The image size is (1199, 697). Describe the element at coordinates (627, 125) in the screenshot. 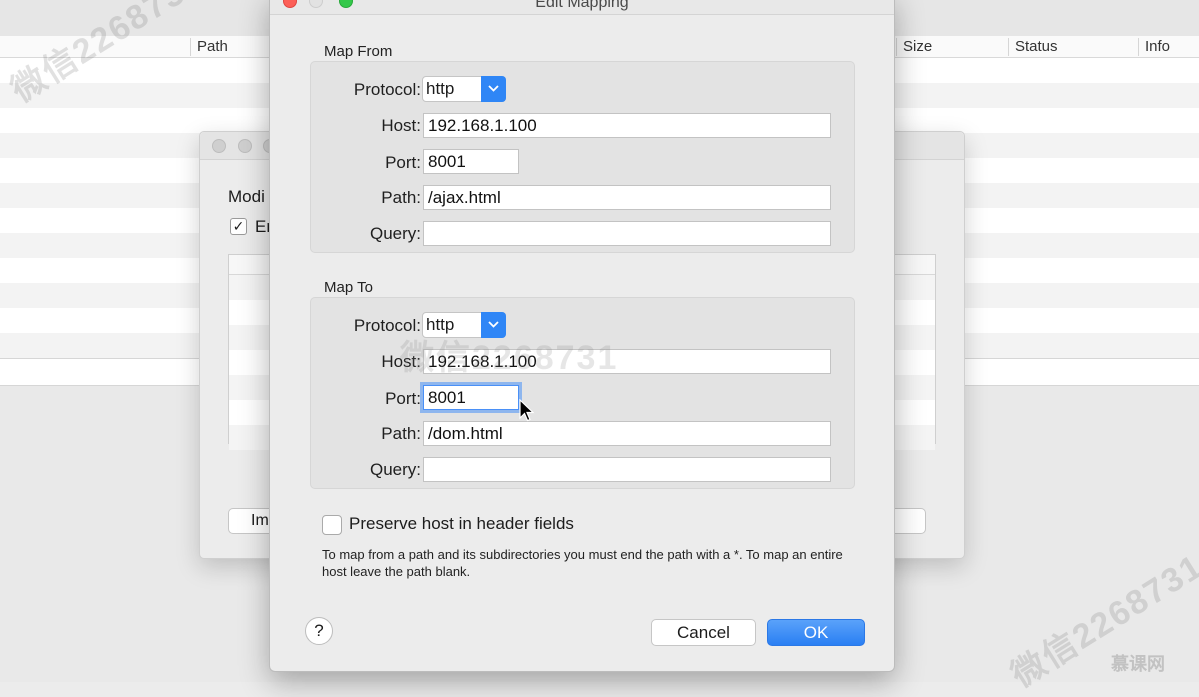

I see `map-from-host-input: 192.168.1.100` at that location.